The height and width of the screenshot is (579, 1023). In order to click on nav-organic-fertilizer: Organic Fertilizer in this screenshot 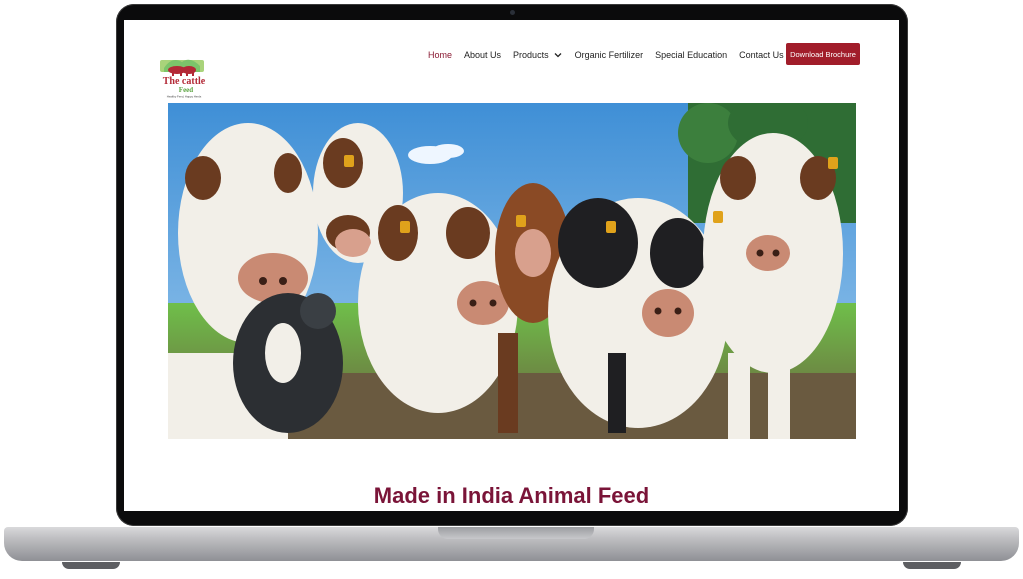, I will do `click(609, 55)`.